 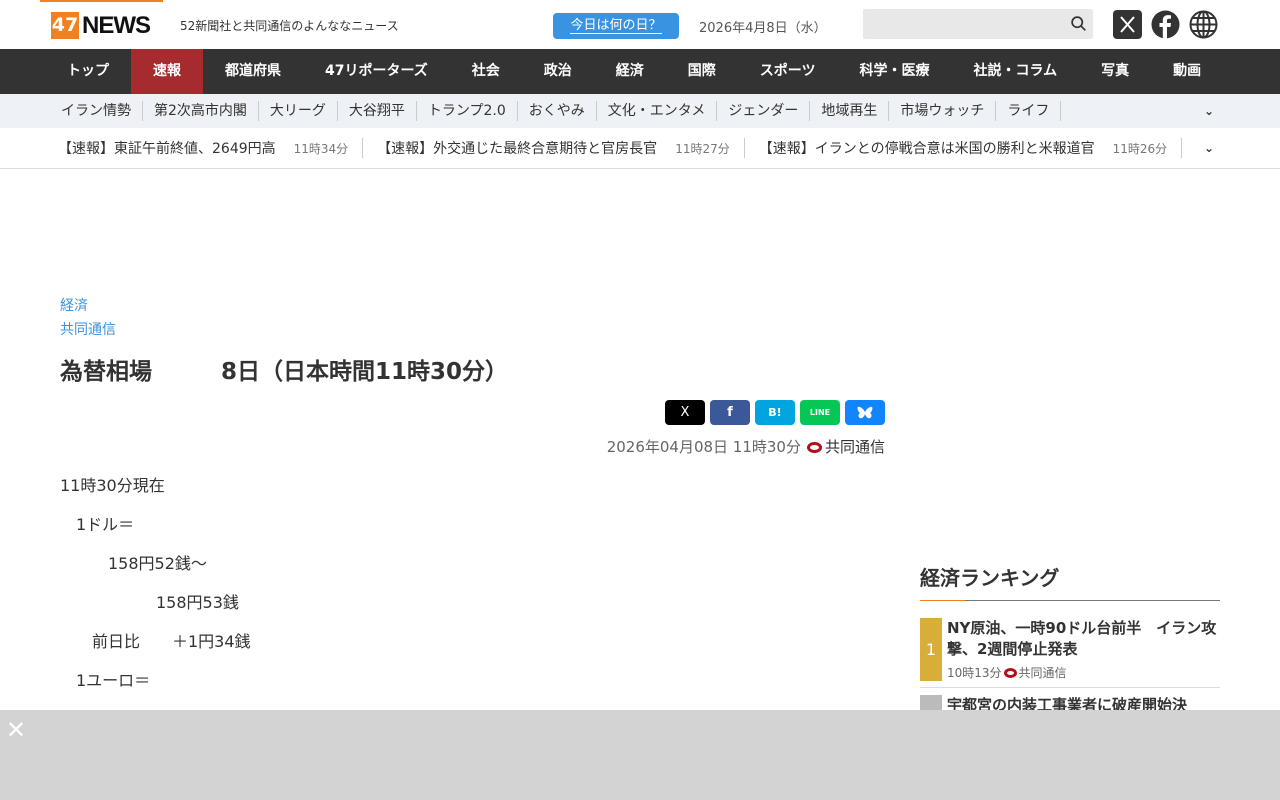 I want to click on share-bluesky-button: bsky, so click(x=865, y=412).